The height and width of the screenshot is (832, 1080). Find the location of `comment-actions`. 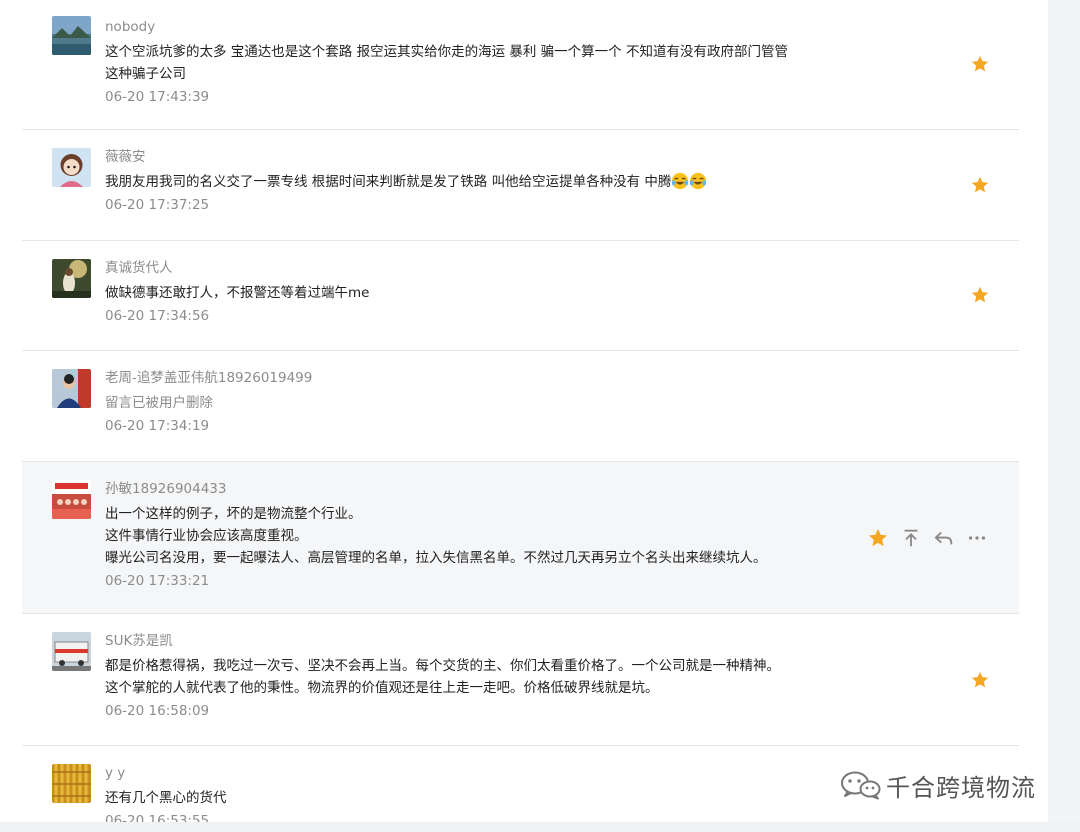

comment-actions is located at coordinates (932, 538).